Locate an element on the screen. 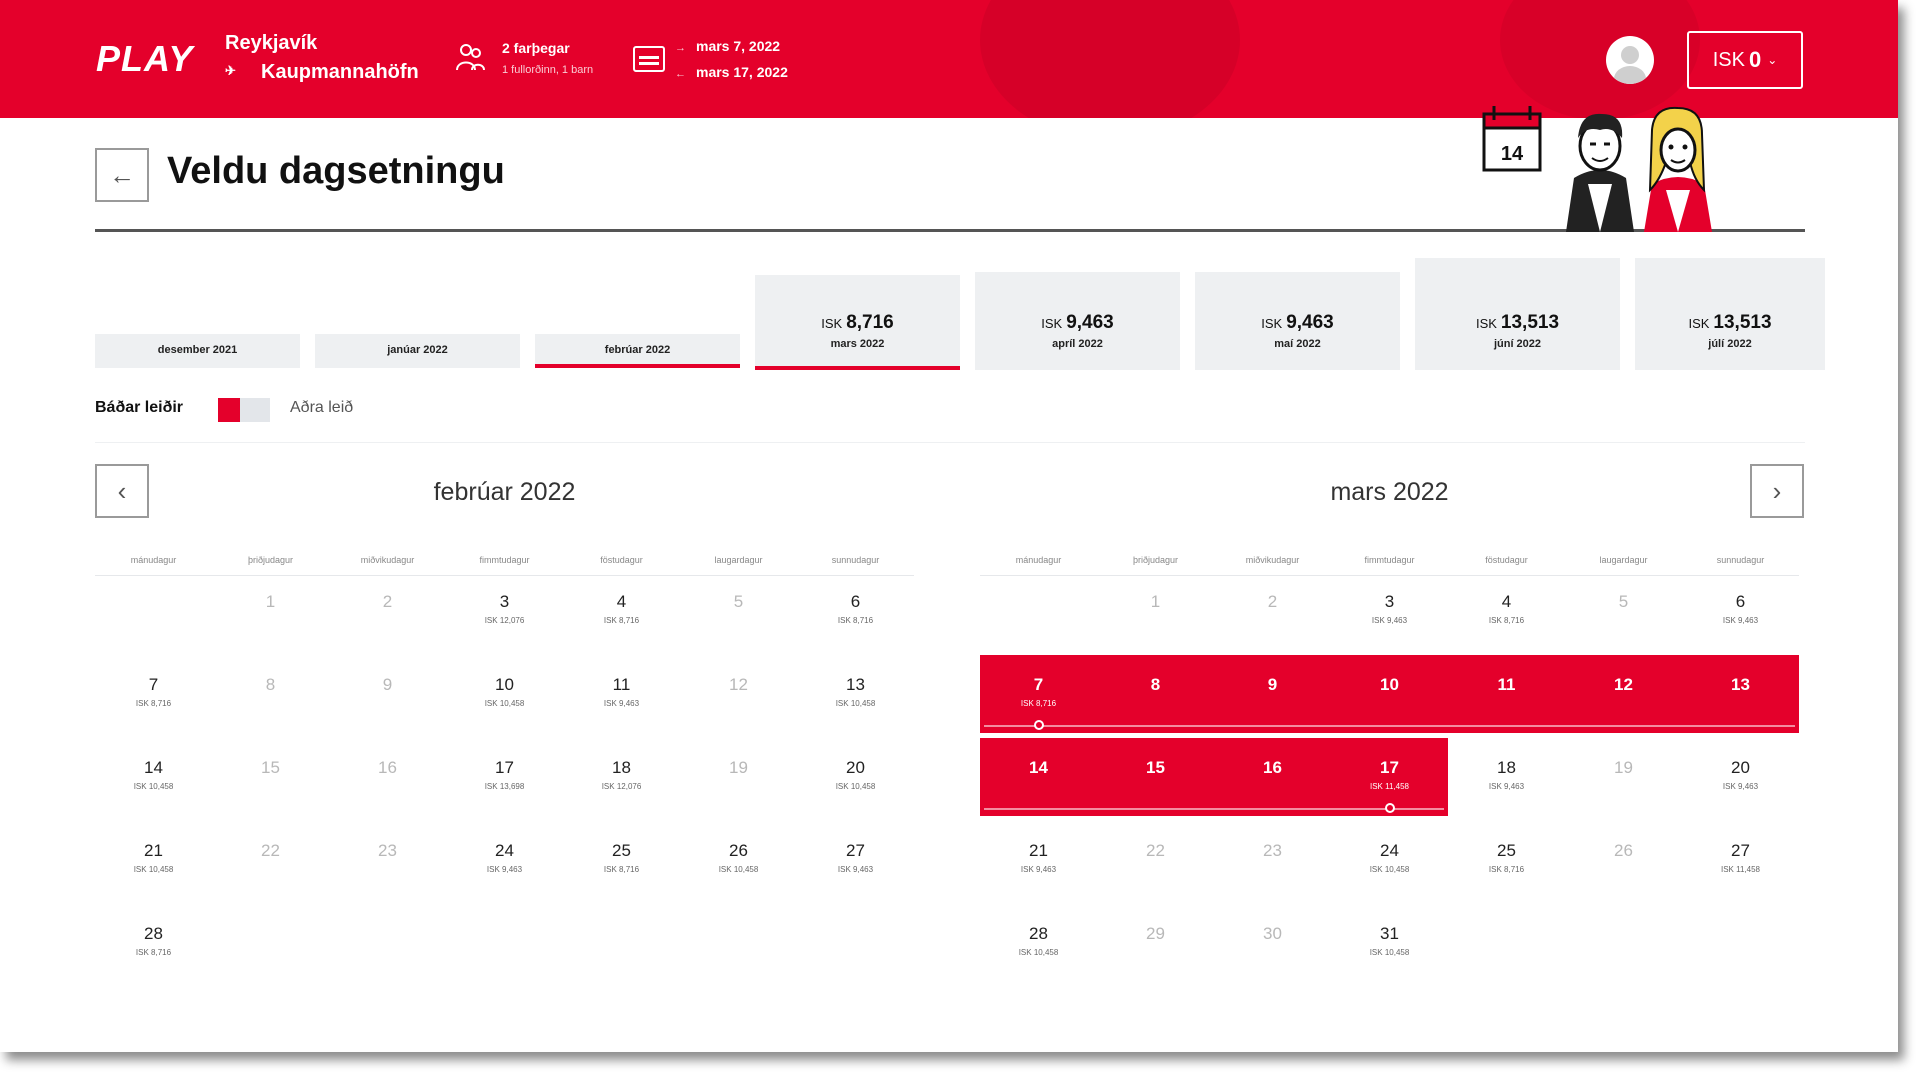 This screenshot has width=1920, height=1082. calendar-day: 15 is located at coordinates (1156, 770).